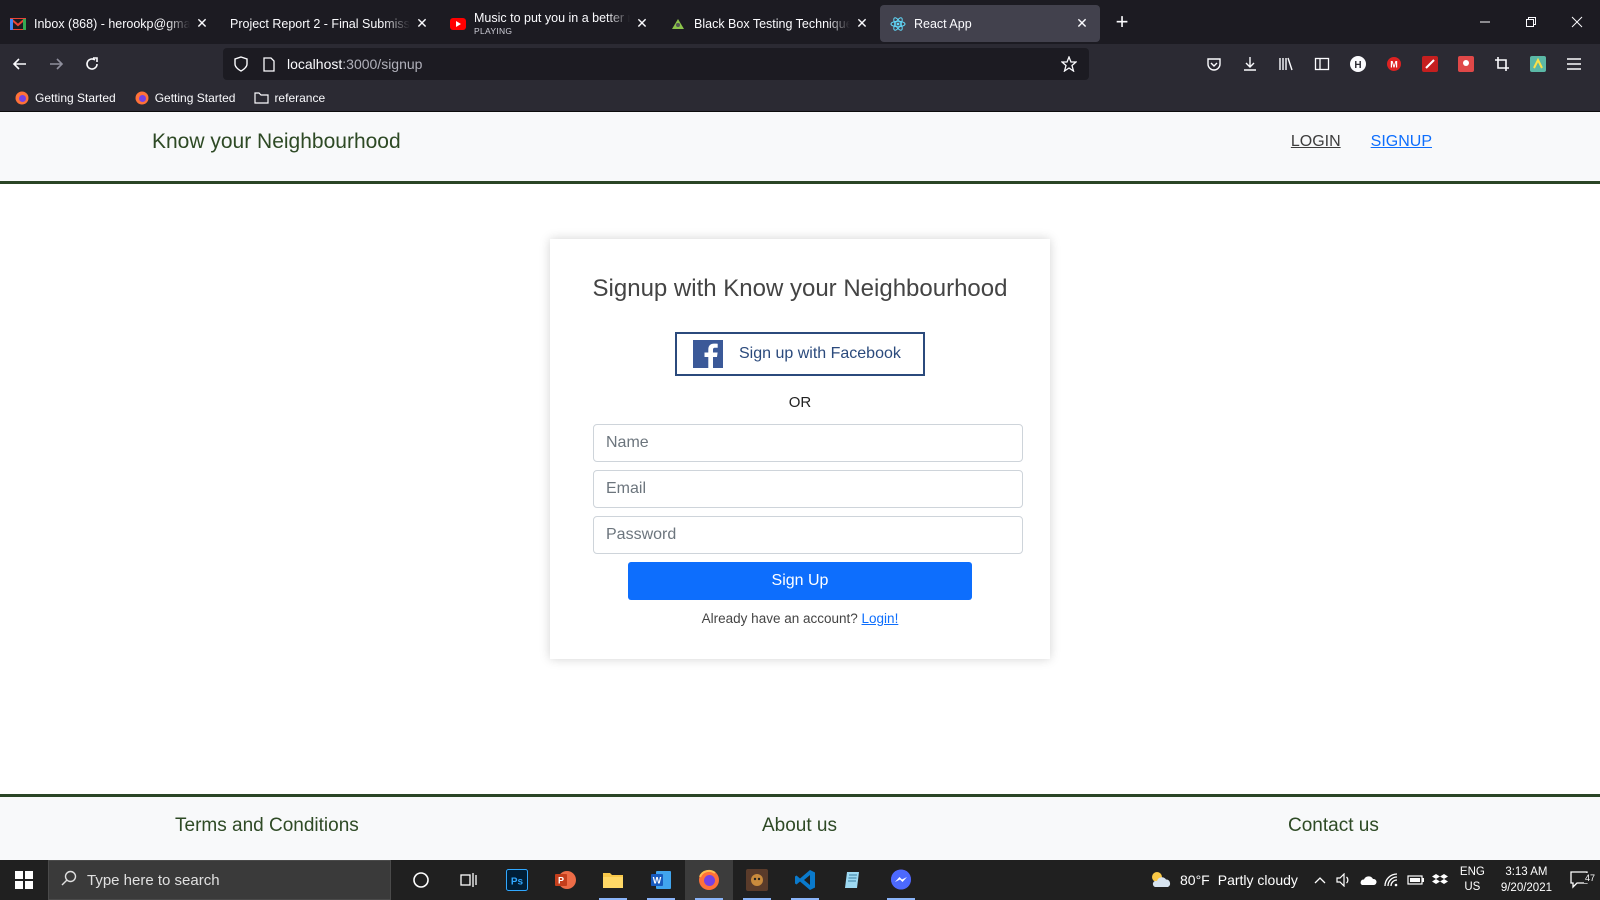 Image resolution: width=1600 pixels, height=900 pixels. What do you see at coordinates (990, 23) in the screenshot?
I see `tab-react-app: React App ✕` at bounding box center [990, 23].